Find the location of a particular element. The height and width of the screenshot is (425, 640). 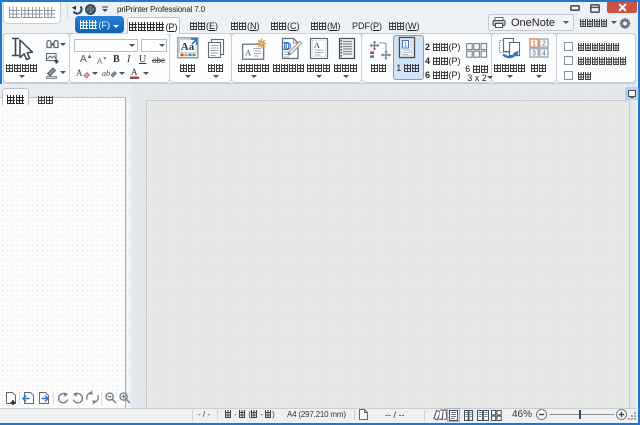

svg-text: 2 is located at coordinates (544, 44).